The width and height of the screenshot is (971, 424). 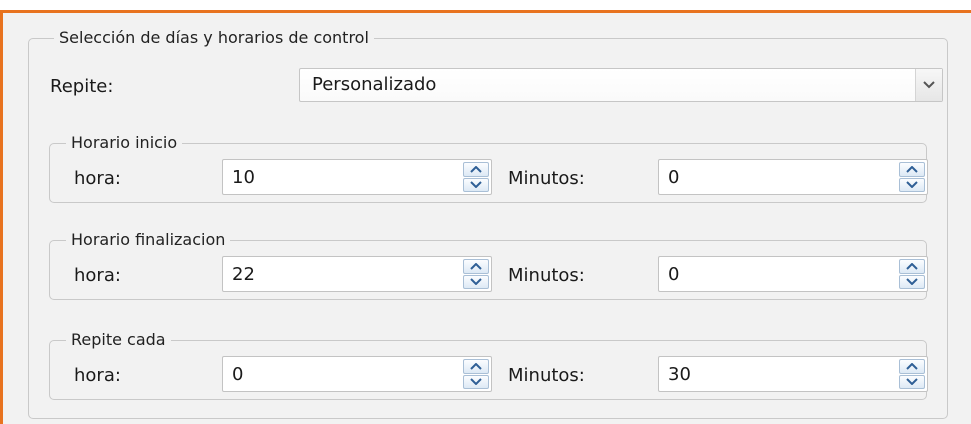 What do you see at coordinates (97, 375) in the screenshot?
I see `repeat-hour-label: hora:` at bounding box center [97, 375].